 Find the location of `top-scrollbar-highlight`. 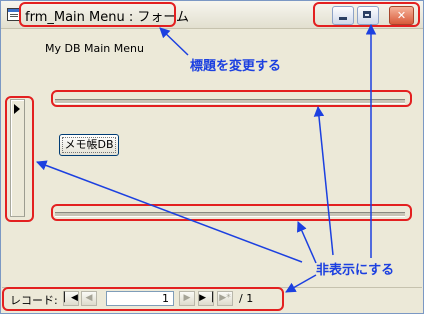

top-scrollbar-highlight is located at coordinates (231, 98).